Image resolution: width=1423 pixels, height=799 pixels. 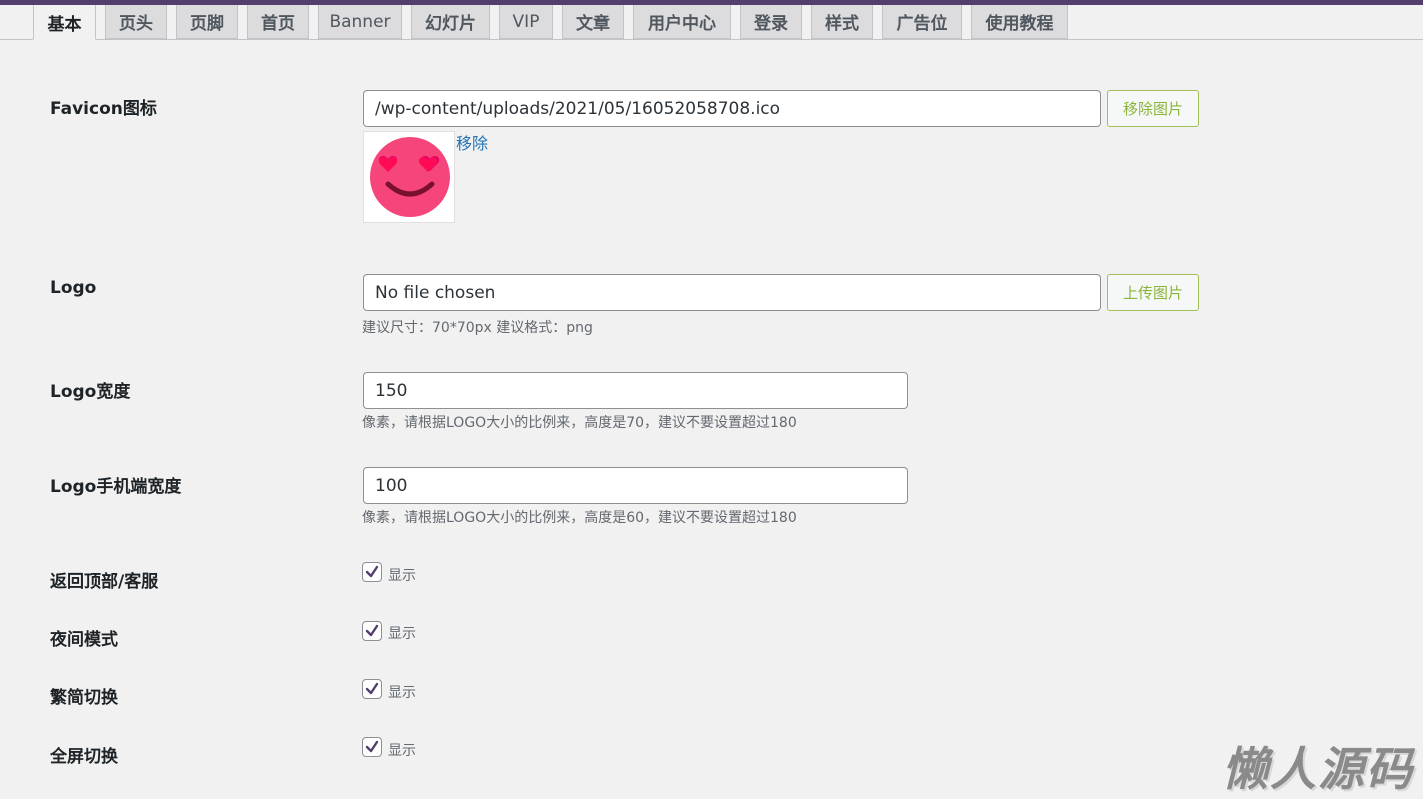 I want to click on logo-mobile-width-hint: 像素，请根据LOGO大小的比例来，高度是60，建议不要设置超过180, so click(x=579, y=518).